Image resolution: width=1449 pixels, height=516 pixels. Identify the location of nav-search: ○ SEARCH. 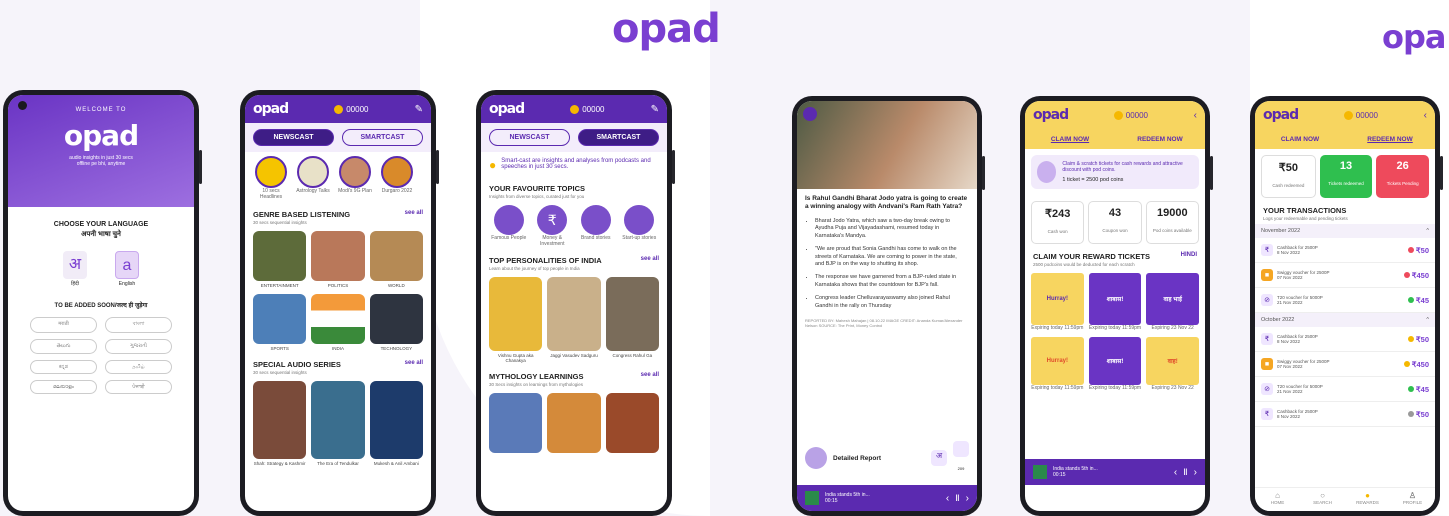
(1322, 499).